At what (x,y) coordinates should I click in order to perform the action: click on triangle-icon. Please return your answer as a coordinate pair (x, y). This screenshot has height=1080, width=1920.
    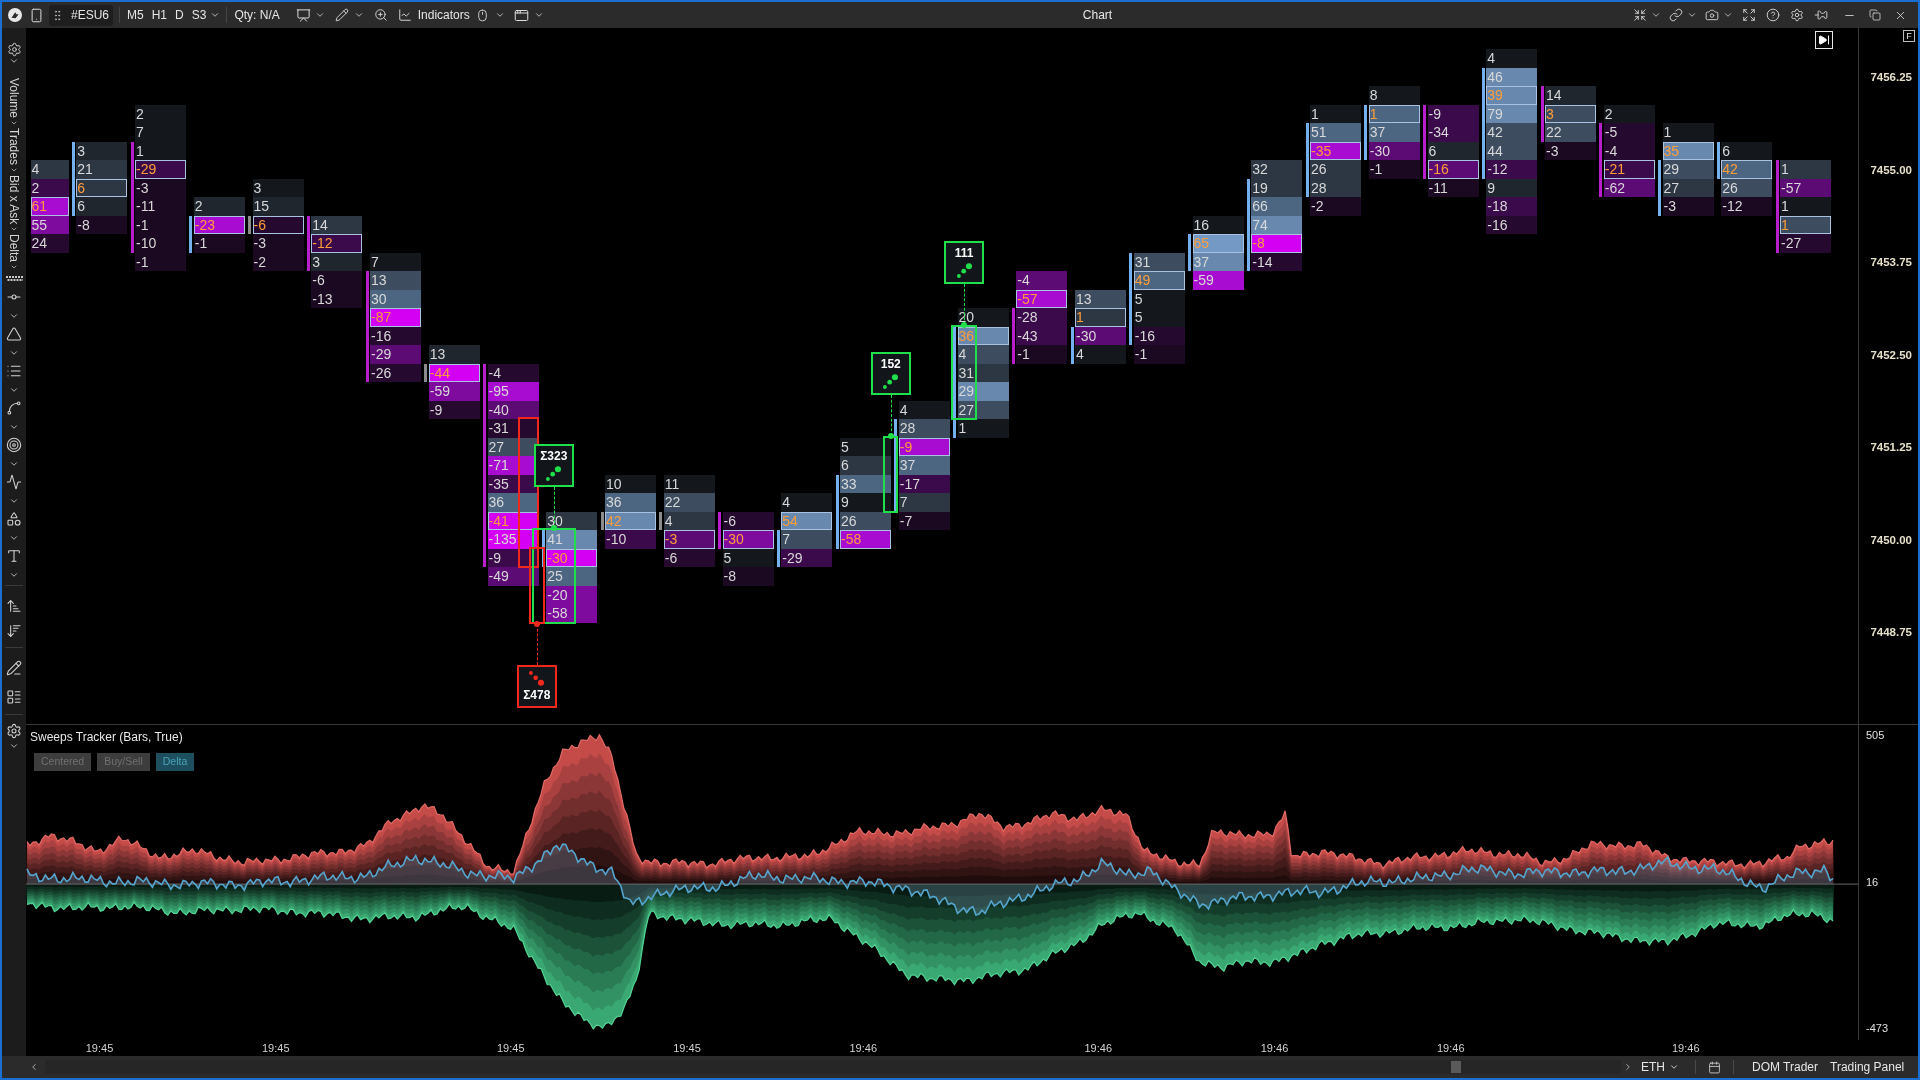
    Looking at the image, I should click on (14, 334).